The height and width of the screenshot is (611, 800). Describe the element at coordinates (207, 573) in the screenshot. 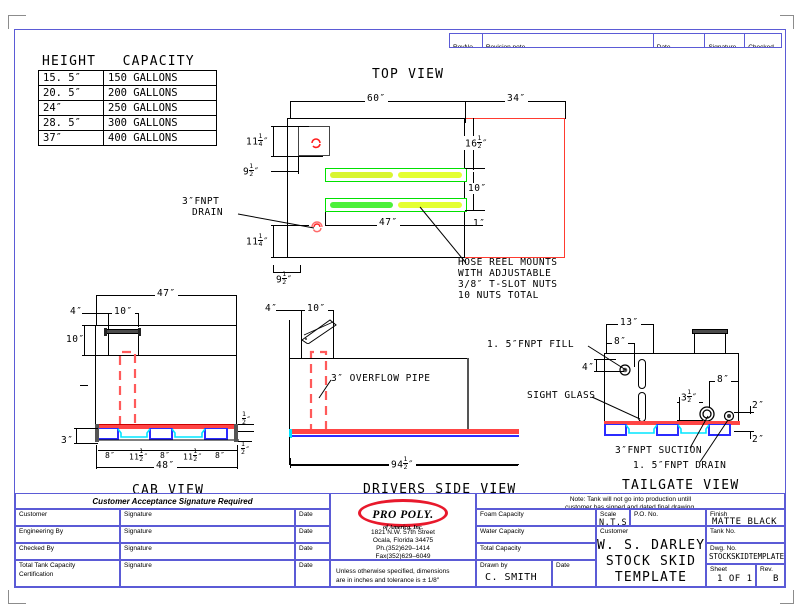

I see `acceptance-row-total-signature: Signature` at that location.